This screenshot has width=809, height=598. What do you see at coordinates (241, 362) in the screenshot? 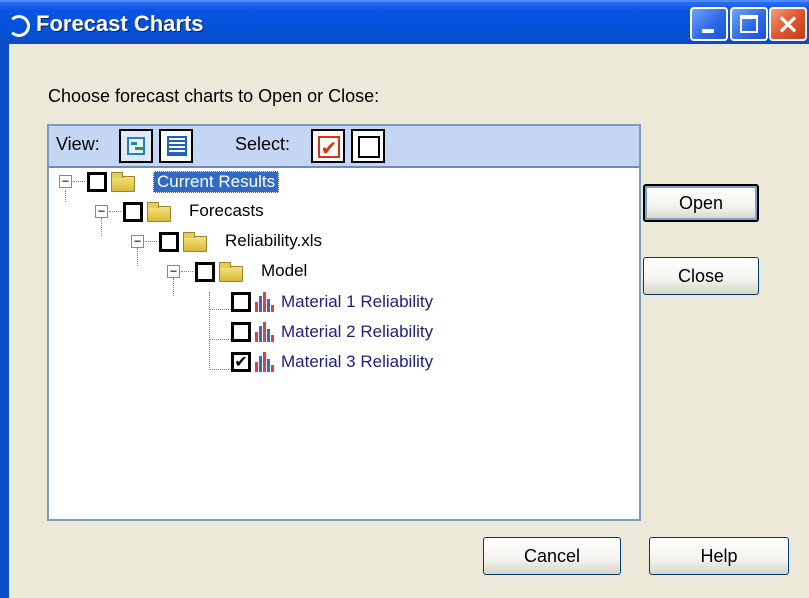
I see `chart-checkbox: ✔` at bounding box center [241, 362].